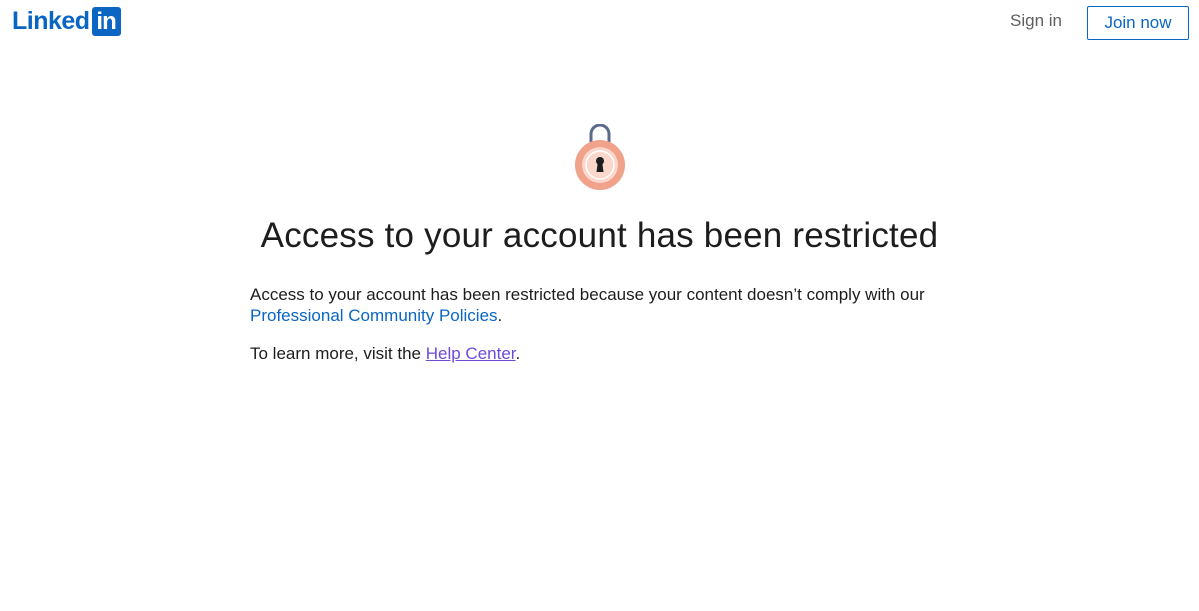  Describe the element at coordinates (338, 353) in the screenshot. I see `learn-more-text: To learn more, visit the` at that location.